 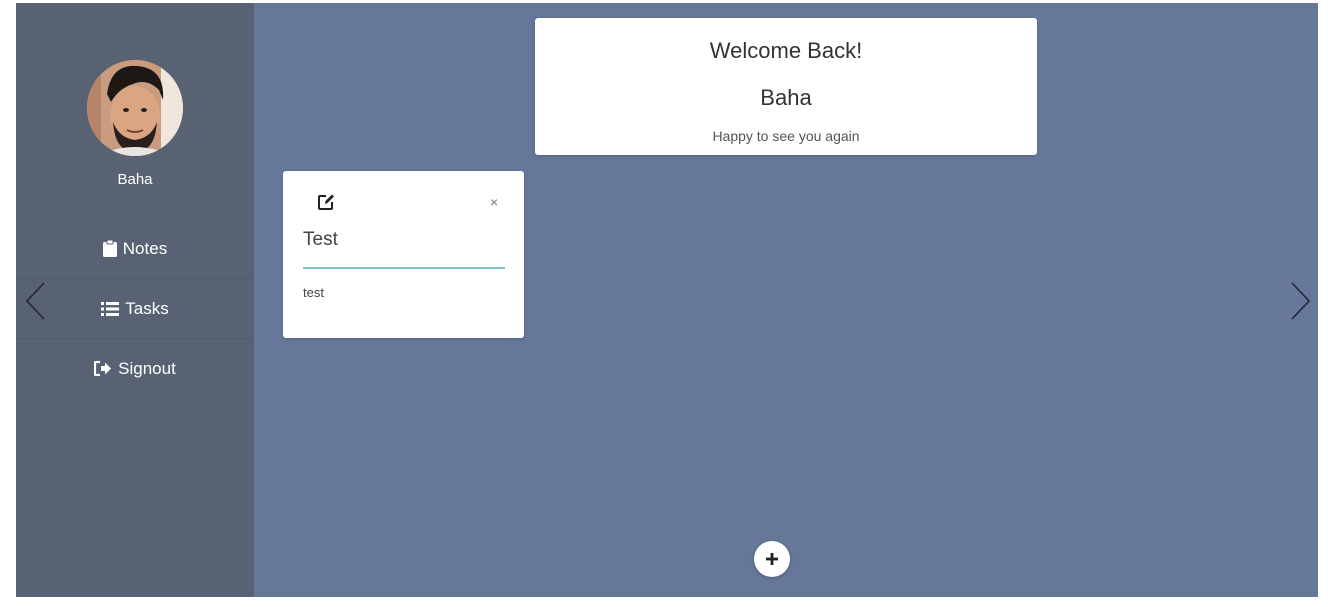 I want to click on avatar, so click(x=135, y=108).